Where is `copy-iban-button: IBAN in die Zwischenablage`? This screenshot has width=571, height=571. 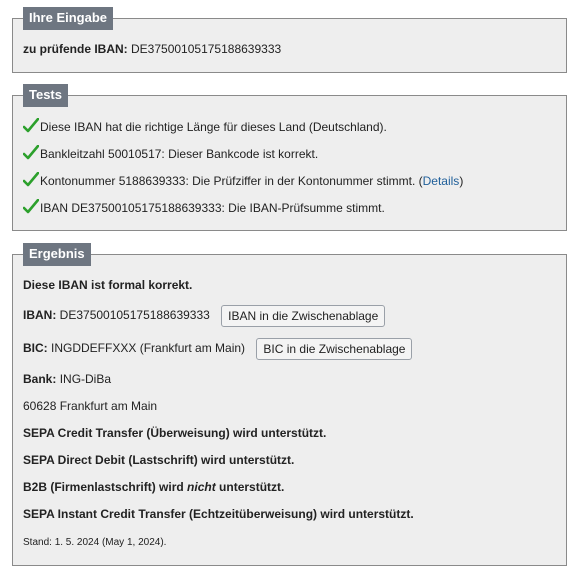 copy-iban-button: IBAN in die Zwischenablage is located at coordinates (303, 315).